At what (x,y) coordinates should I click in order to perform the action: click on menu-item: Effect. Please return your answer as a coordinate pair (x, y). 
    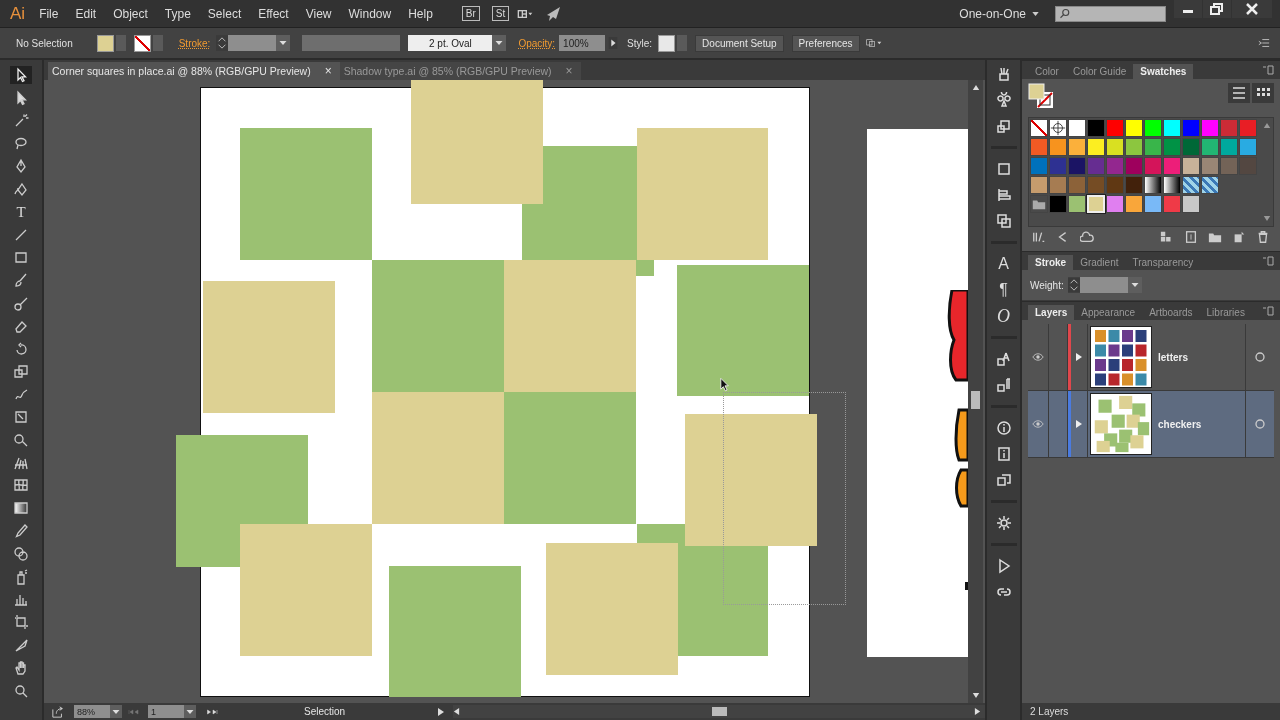
    Looking at the image, I should click on (273, 13).